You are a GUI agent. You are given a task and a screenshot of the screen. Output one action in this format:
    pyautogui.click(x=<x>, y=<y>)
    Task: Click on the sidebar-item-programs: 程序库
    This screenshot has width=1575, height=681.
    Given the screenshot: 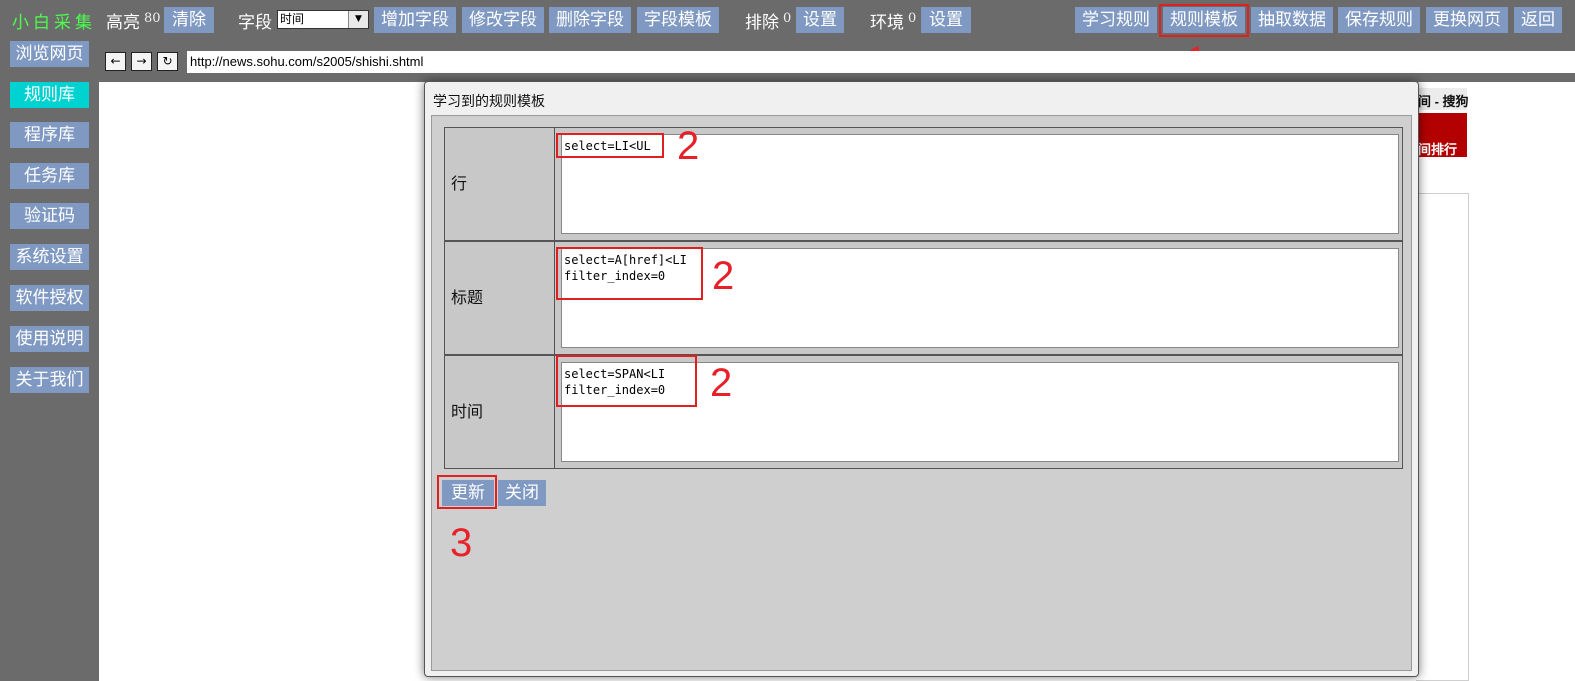 What is the action you would take?
    pyautogui.click(x=49, y=135)
    